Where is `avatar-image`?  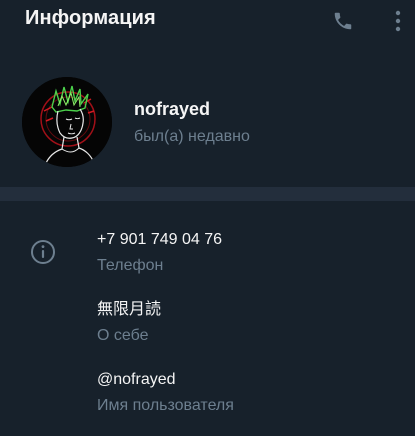 avatar-image is located at coordinates (67, 122).